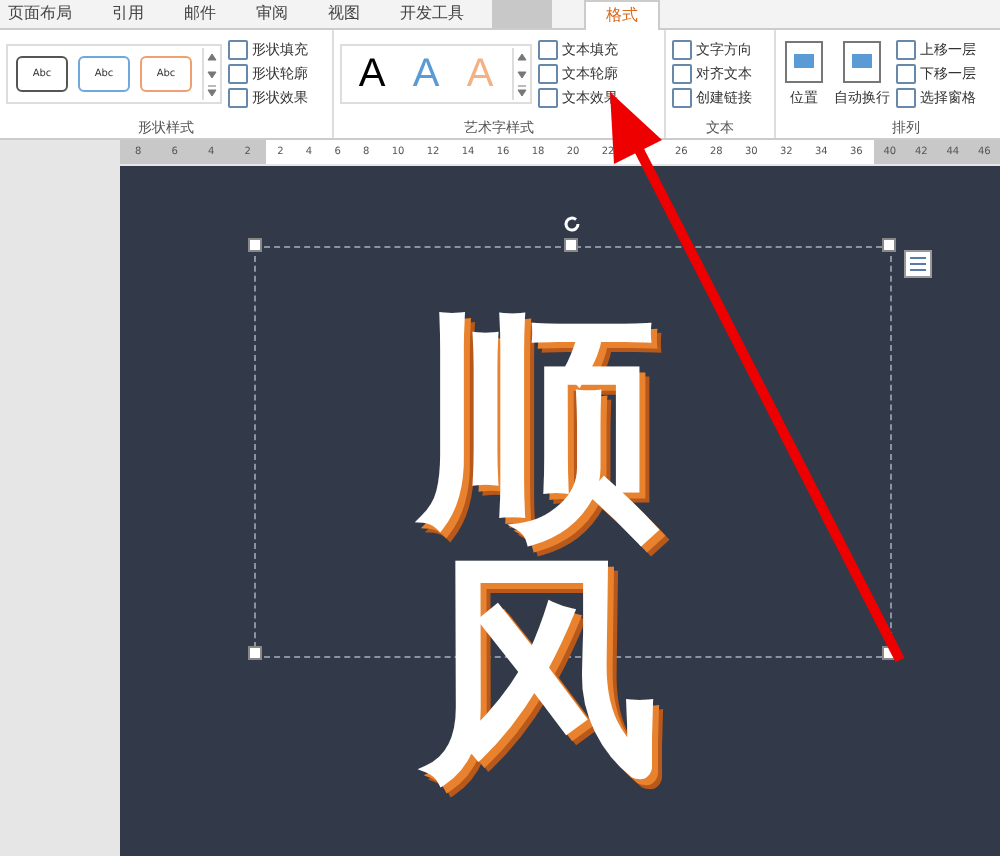 The image size is (1000, 856). Describe the element at coordinates (918, 264) in the screenshot. I see `layout-options-icon` at that location.